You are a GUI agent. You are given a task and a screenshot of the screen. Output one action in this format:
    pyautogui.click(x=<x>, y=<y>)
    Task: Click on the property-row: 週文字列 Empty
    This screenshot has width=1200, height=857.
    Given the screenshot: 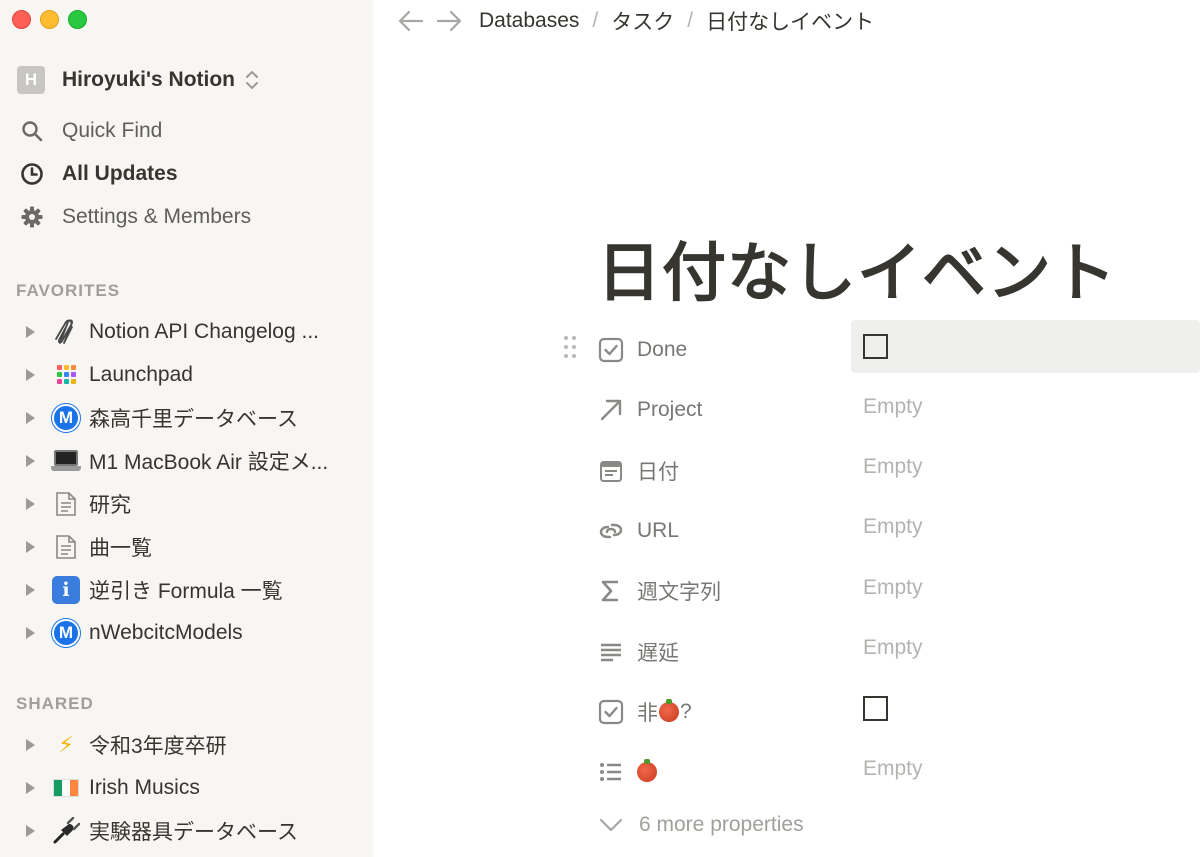 What is the action you would take?
    pyautogui.click(x=880, y=591)
    